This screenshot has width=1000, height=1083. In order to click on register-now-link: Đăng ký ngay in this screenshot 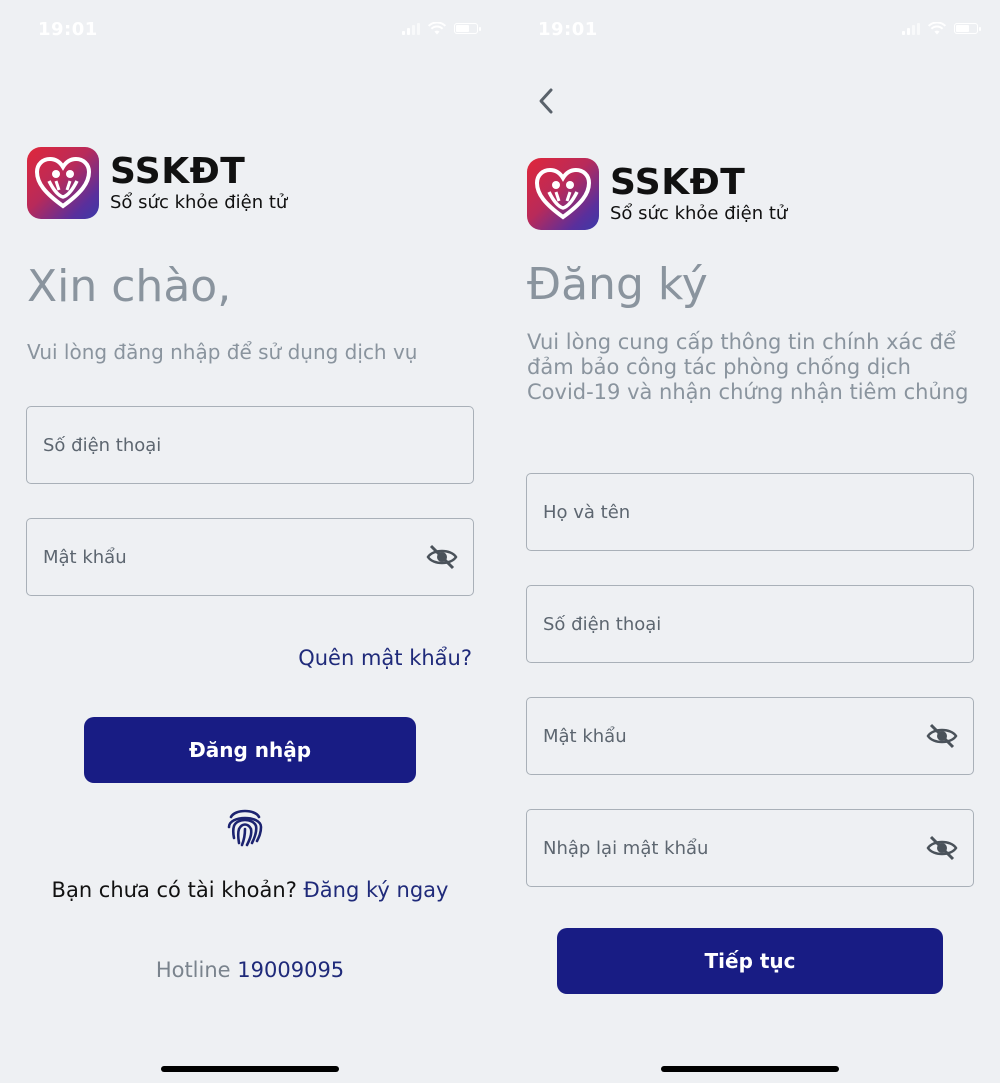, I will do `click(376, 890)`.